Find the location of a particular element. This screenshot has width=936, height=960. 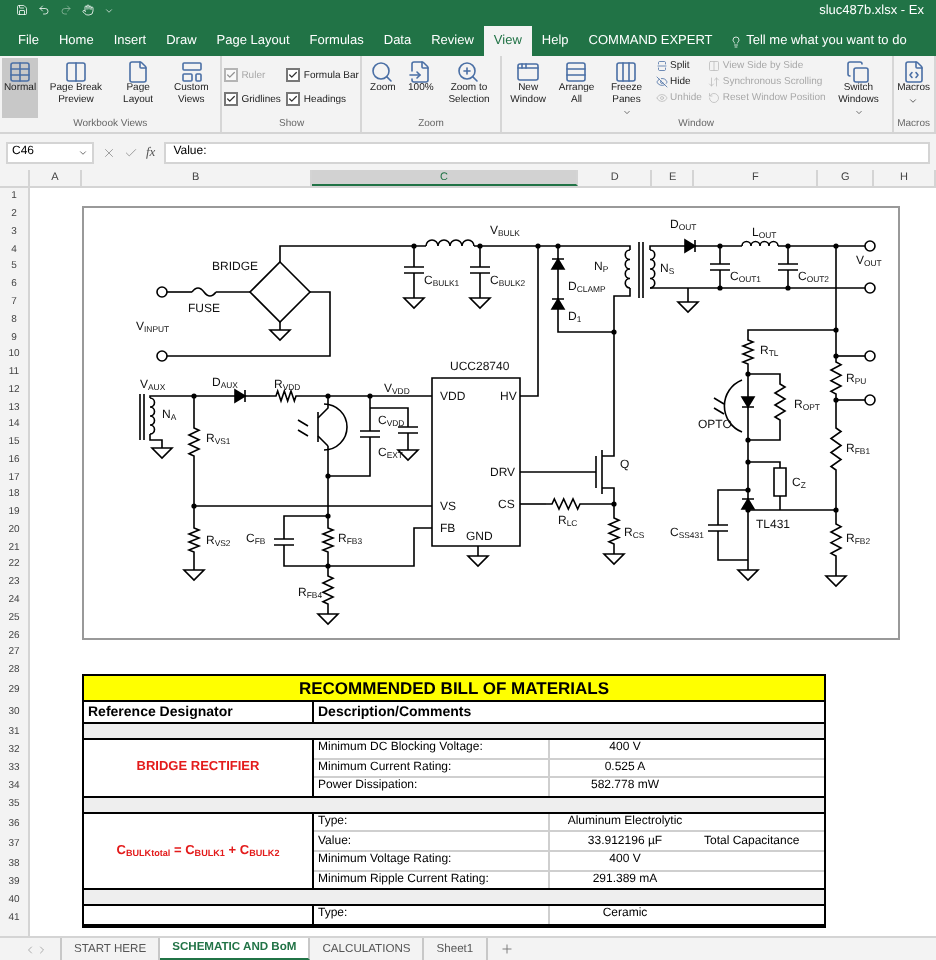

window-icon is located at coordinates (528, 72).